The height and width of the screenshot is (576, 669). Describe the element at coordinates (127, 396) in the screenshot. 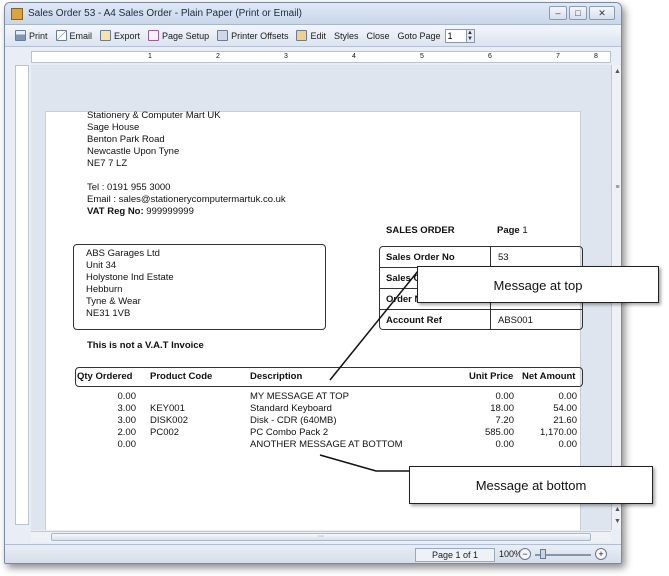

I see `row-qty: 0.00` at that location.